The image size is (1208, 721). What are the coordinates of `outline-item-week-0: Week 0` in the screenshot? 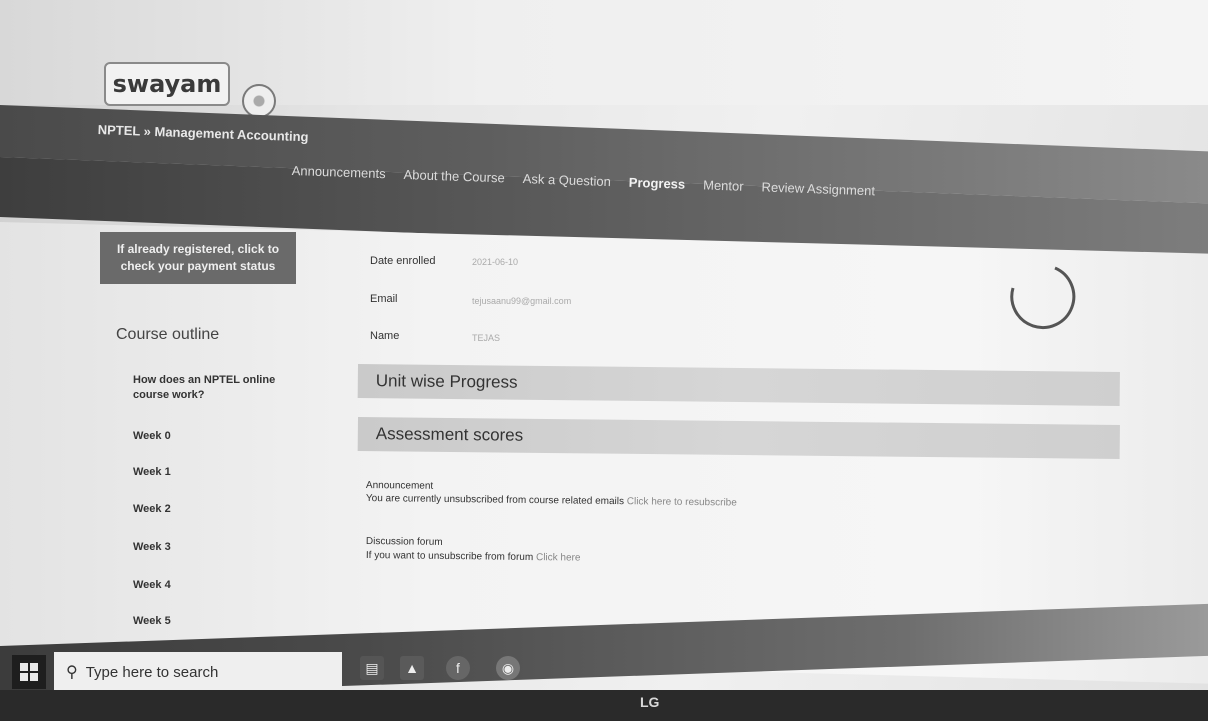 It's located at (152, 436).